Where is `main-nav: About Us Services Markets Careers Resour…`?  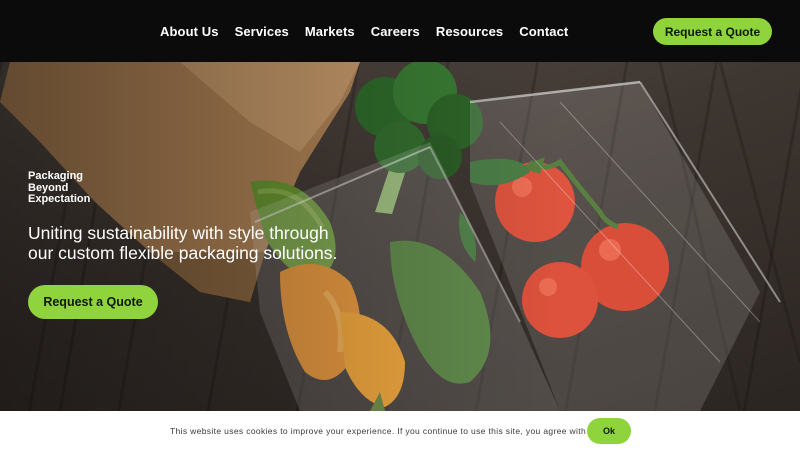 main-nav: About Us Services Markets Careers Resour… is located at coordinates (364, 31).